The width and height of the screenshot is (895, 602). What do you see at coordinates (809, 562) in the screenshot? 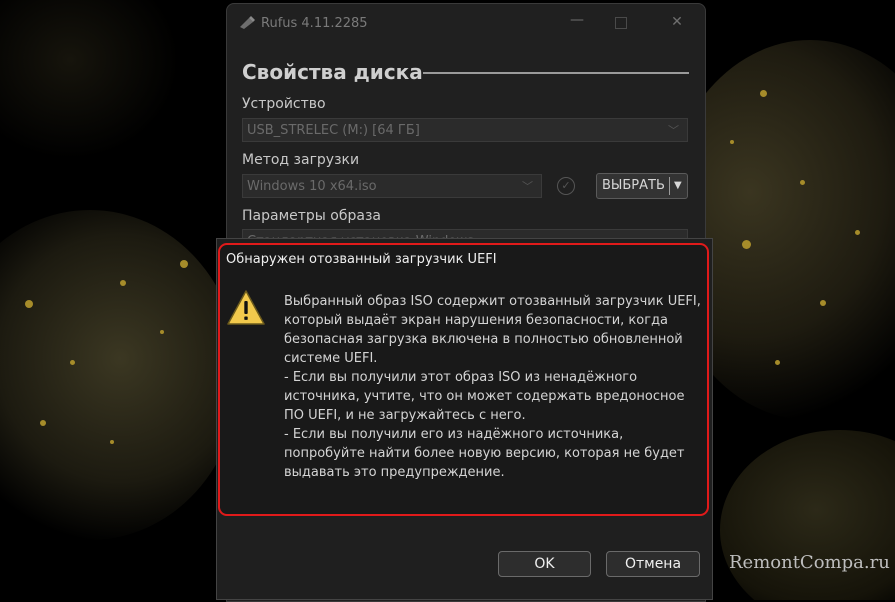
I see `watermark: RemontCompa.ru` at bounding box center [809, 562].